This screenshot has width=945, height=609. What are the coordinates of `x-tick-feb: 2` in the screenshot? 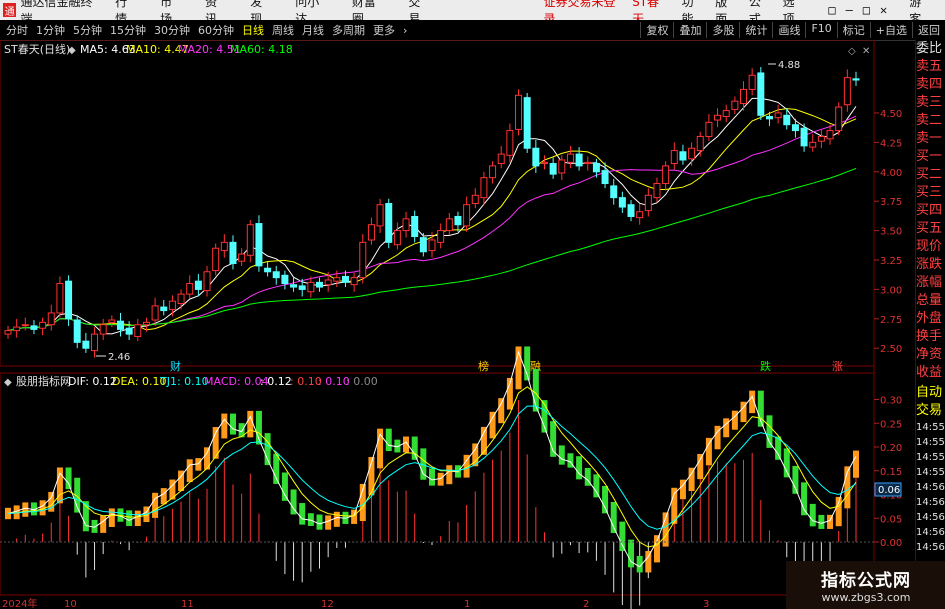 It's located at (586, 604).